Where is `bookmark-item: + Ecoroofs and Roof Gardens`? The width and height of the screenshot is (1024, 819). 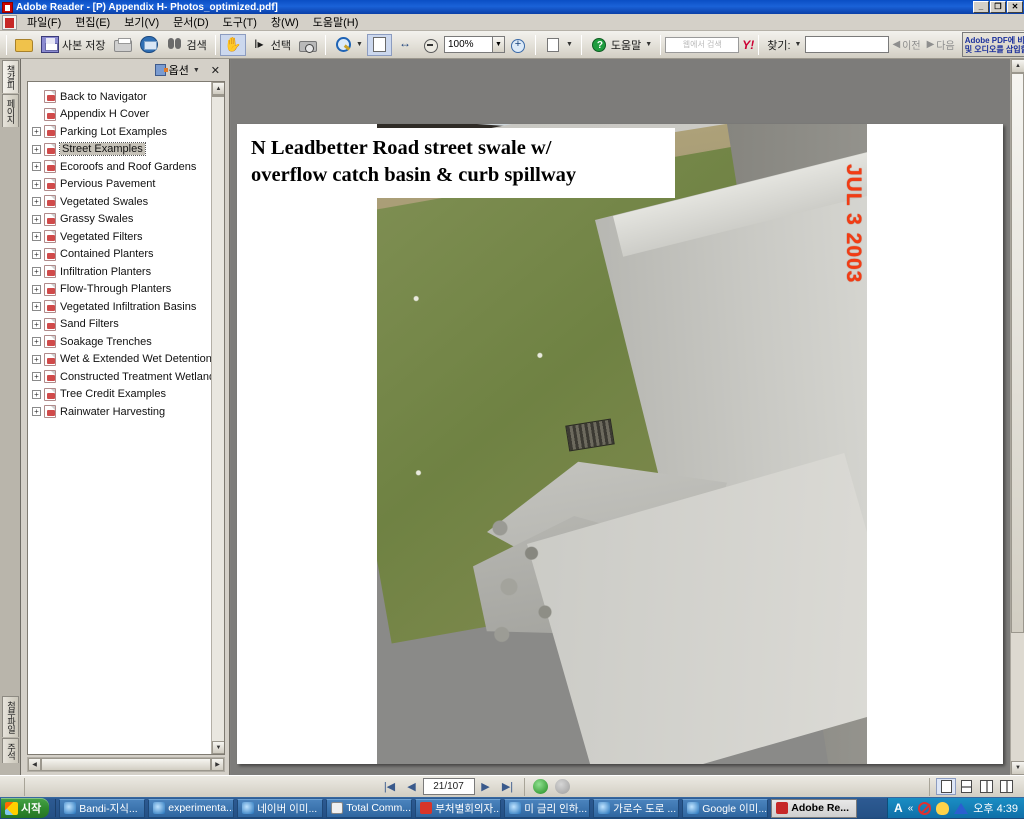
bookmark-item: + Ecoroofs and Roof Gardens is located at coordinates (121, 167).